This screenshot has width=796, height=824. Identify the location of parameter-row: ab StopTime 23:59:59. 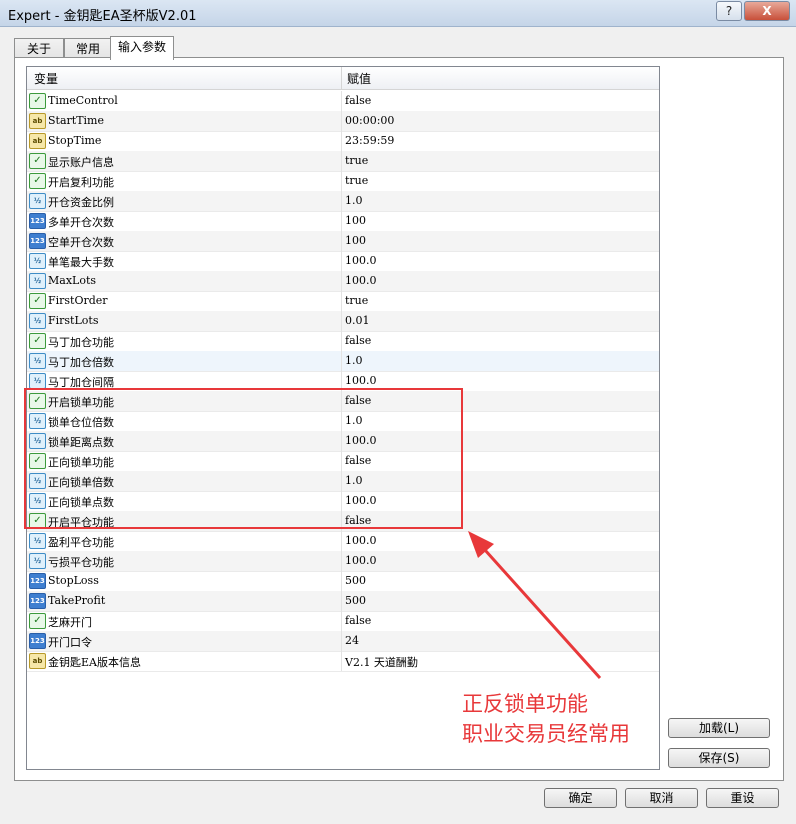
(343, 141).